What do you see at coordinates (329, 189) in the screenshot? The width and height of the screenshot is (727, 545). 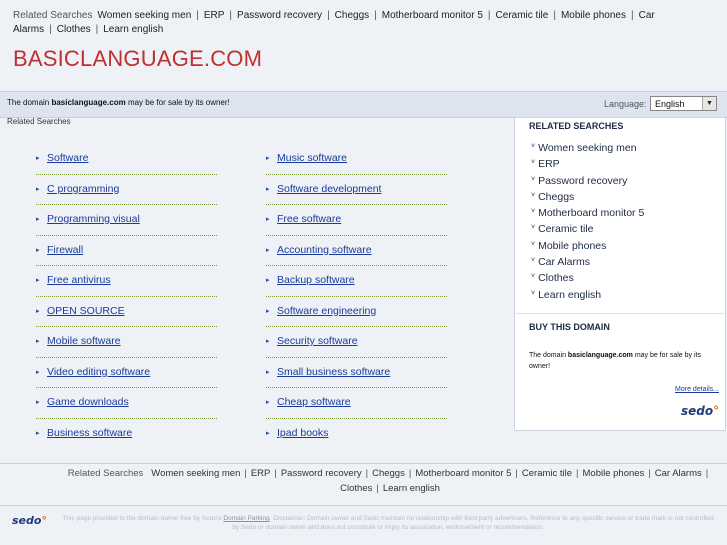 I see `search-link: Software development` at bounding box center [329, 189].